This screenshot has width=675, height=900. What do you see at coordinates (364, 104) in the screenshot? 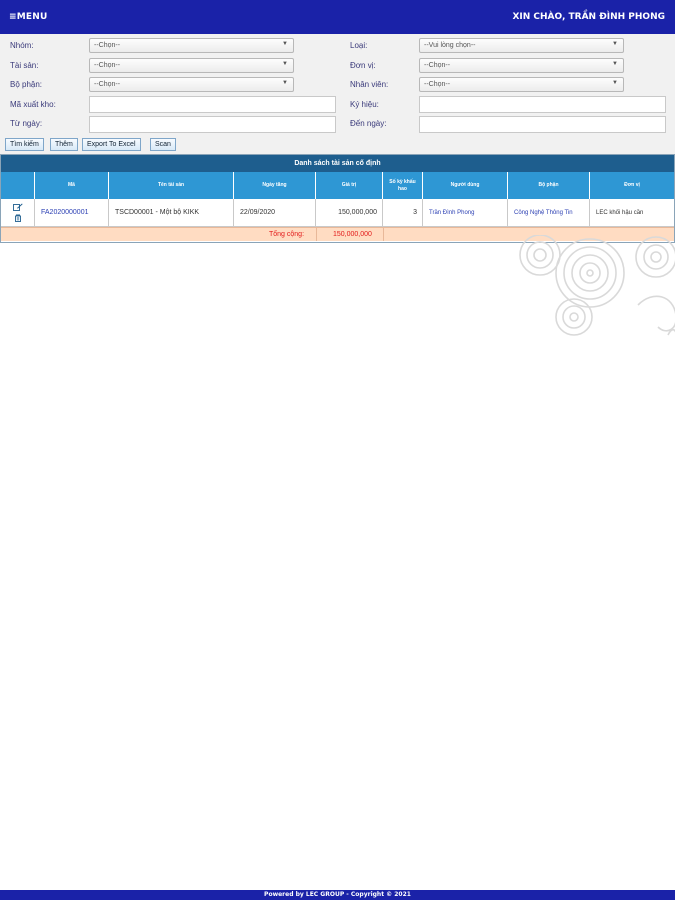
I see `symbol-label: Ký hiệu:` at bounding box center [364, 104].